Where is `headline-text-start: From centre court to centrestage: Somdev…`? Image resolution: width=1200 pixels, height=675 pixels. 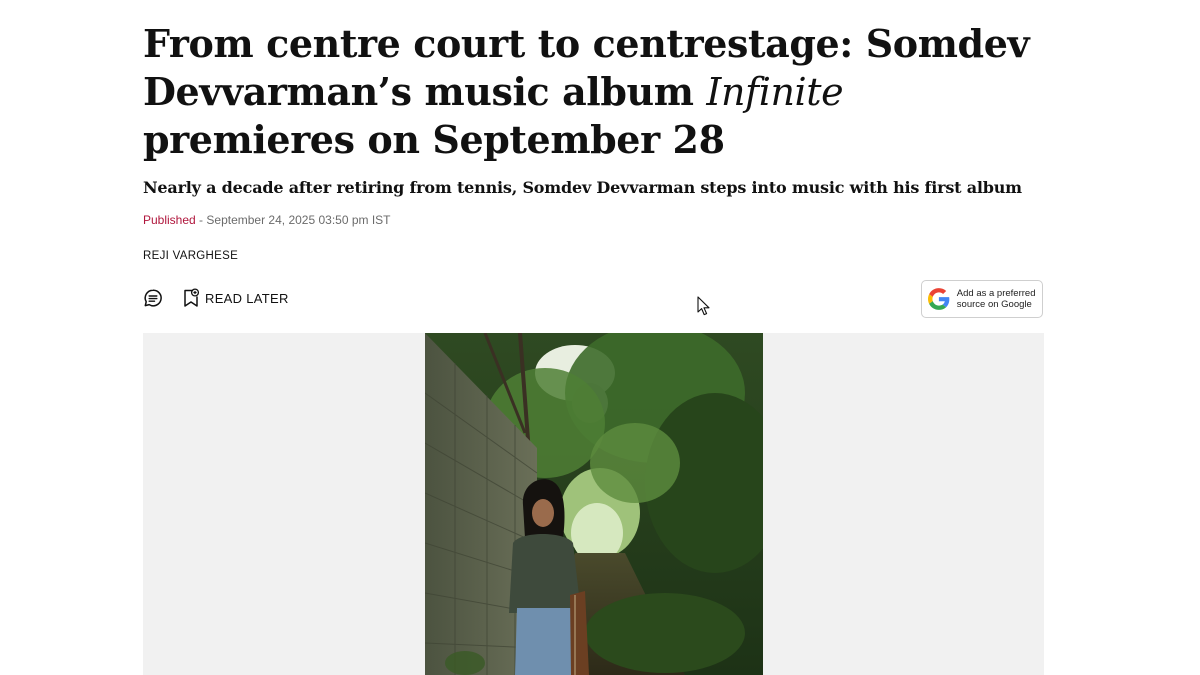 headline-text-start: From centre court to centrestage: Somdev… is located at coordinates (586, 67).